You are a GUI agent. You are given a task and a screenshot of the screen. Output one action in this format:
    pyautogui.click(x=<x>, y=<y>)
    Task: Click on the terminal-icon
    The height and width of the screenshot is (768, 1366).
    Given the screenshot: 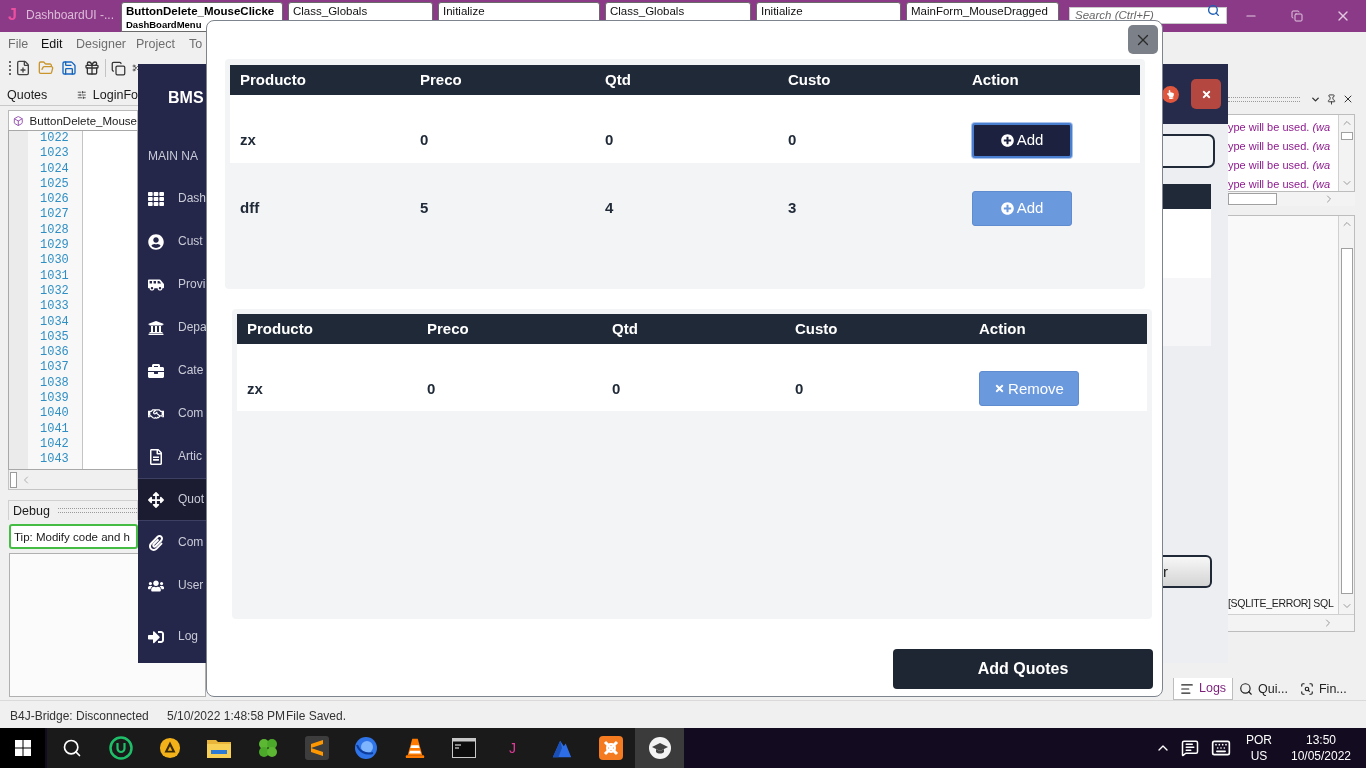 What is the action you would take?
    pyautogui.click(x=463, y=748)
    